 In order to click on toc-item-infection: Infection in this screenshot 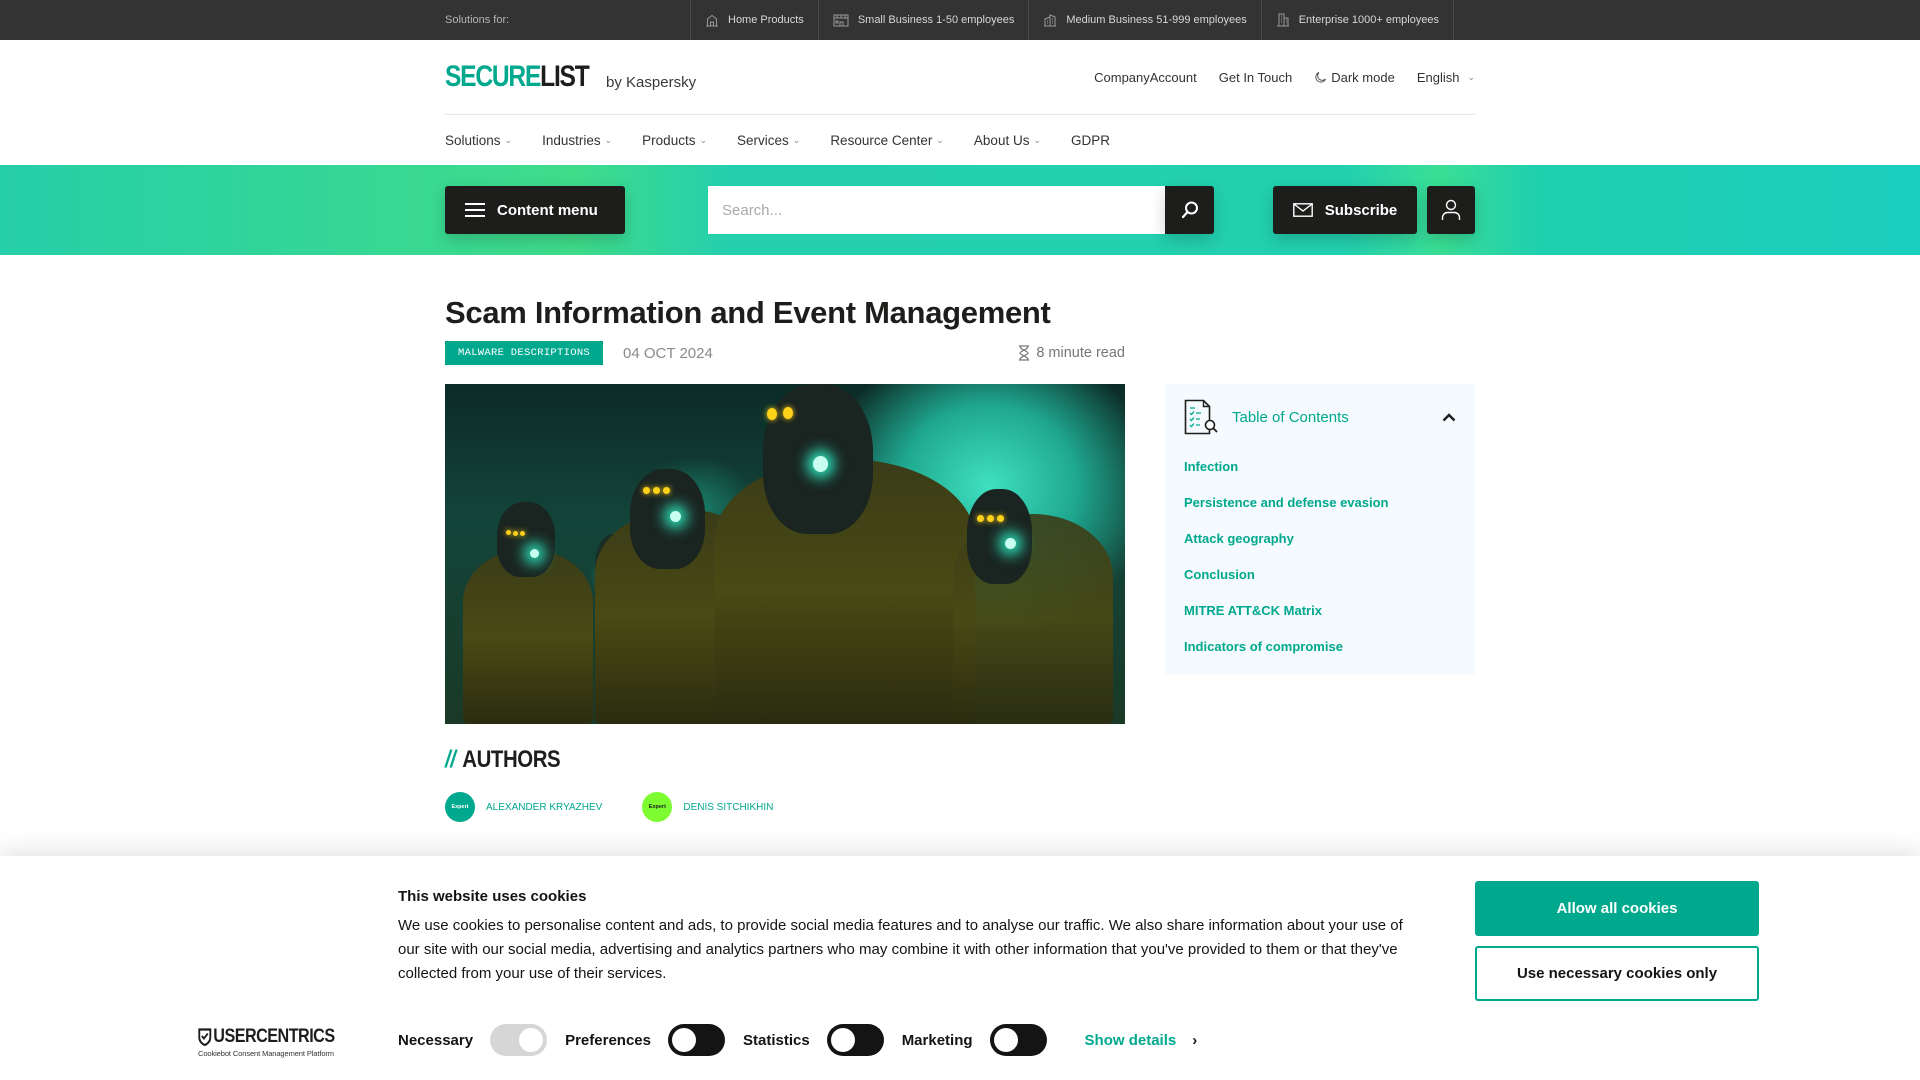, I will do `click(1320, 466)`.